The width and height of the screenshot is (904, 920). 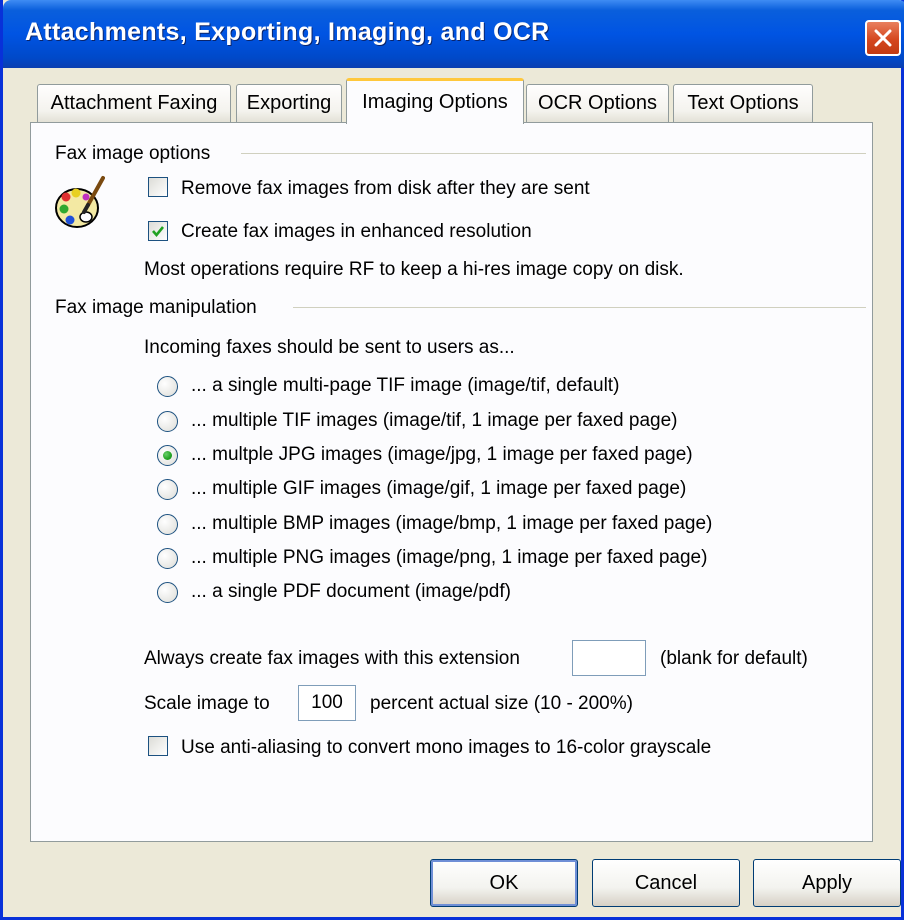 What do you see at coordinates (167, 592) in the screenshot?
I see `format-radio-single-pdf` at bounding box center [167, 592].